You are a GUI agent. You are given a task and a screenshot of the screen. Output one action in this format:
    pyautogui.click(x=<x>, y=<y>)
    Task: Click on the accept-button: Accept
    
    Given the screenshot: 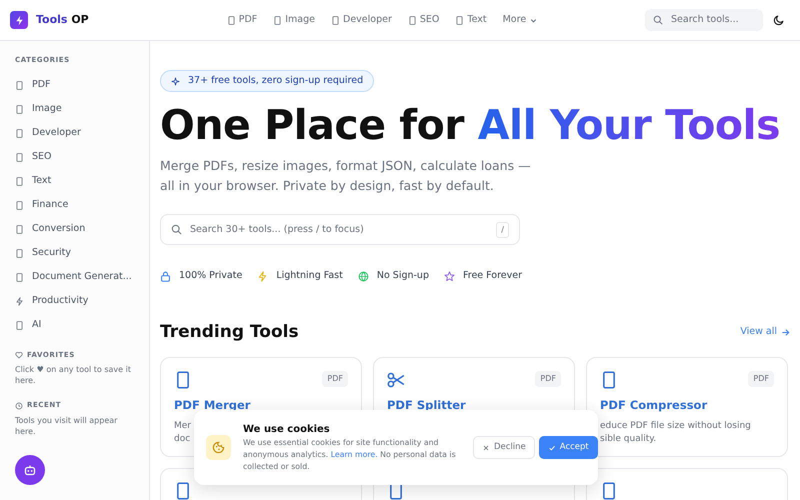 What is the action you would take?
    pyautogui.click(x=568, y=447)
    